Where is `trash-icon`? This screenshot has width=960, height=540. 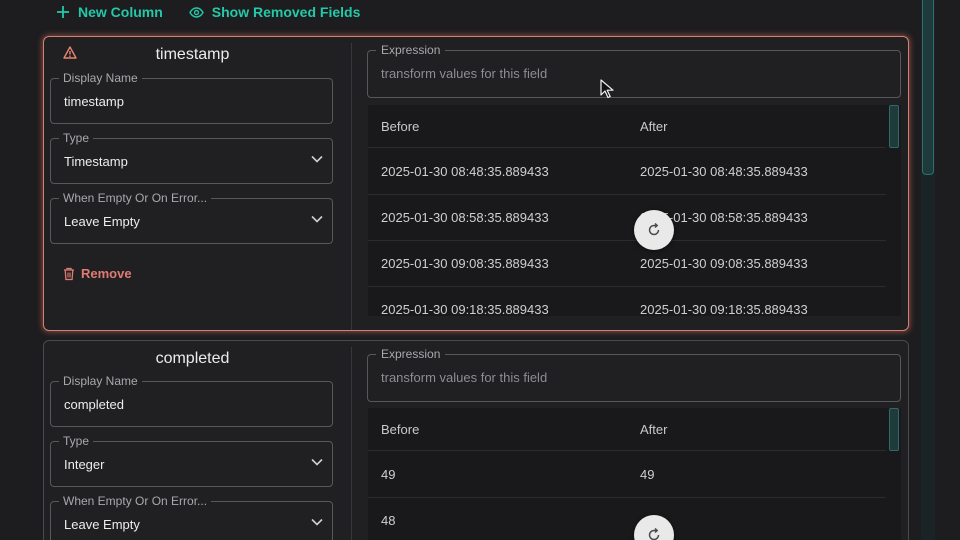
trash-icon is located at coordinates (69, 273).